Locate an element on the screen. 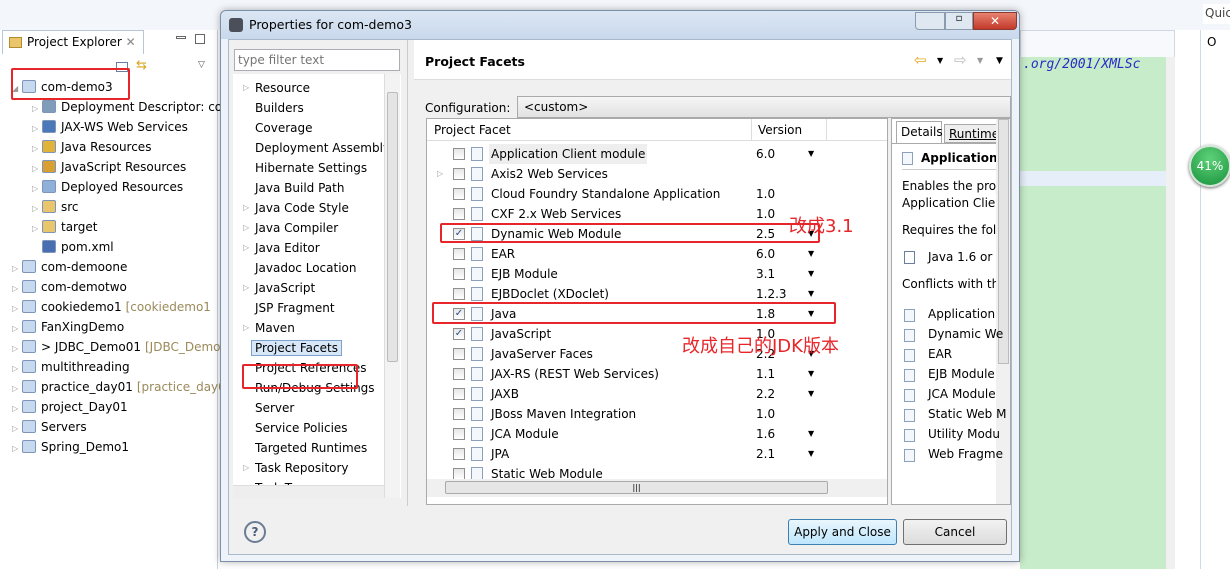 This screenshot has height=569, width=1230. editor-scrollbar is located at coordinates (1170, 313).